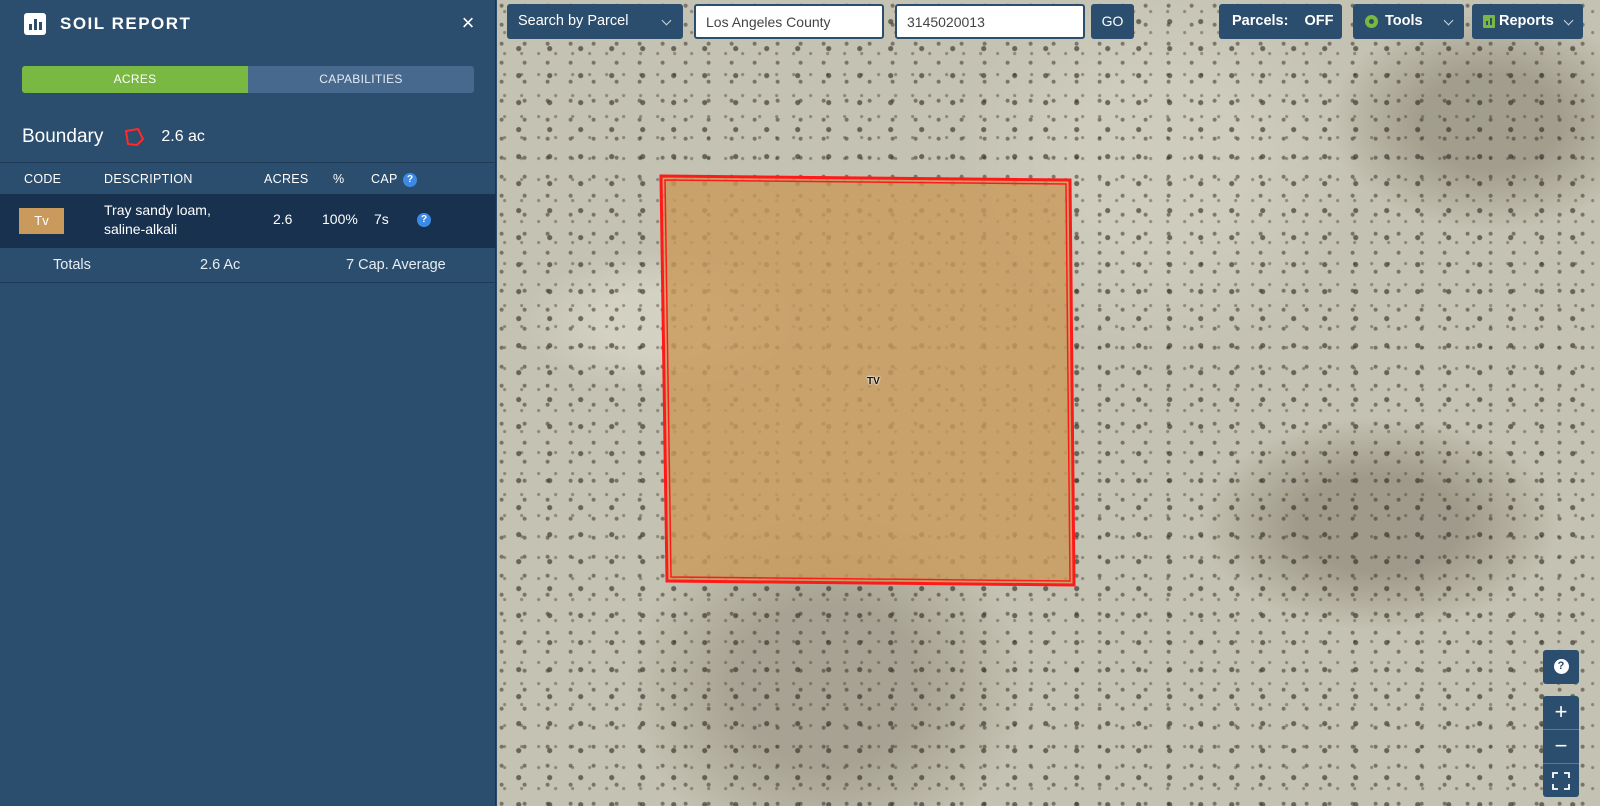  What do you see at coordinates (381, 219) in the screenshot?
I see `soil-cap: 7s` at bounding box center [381, 219].